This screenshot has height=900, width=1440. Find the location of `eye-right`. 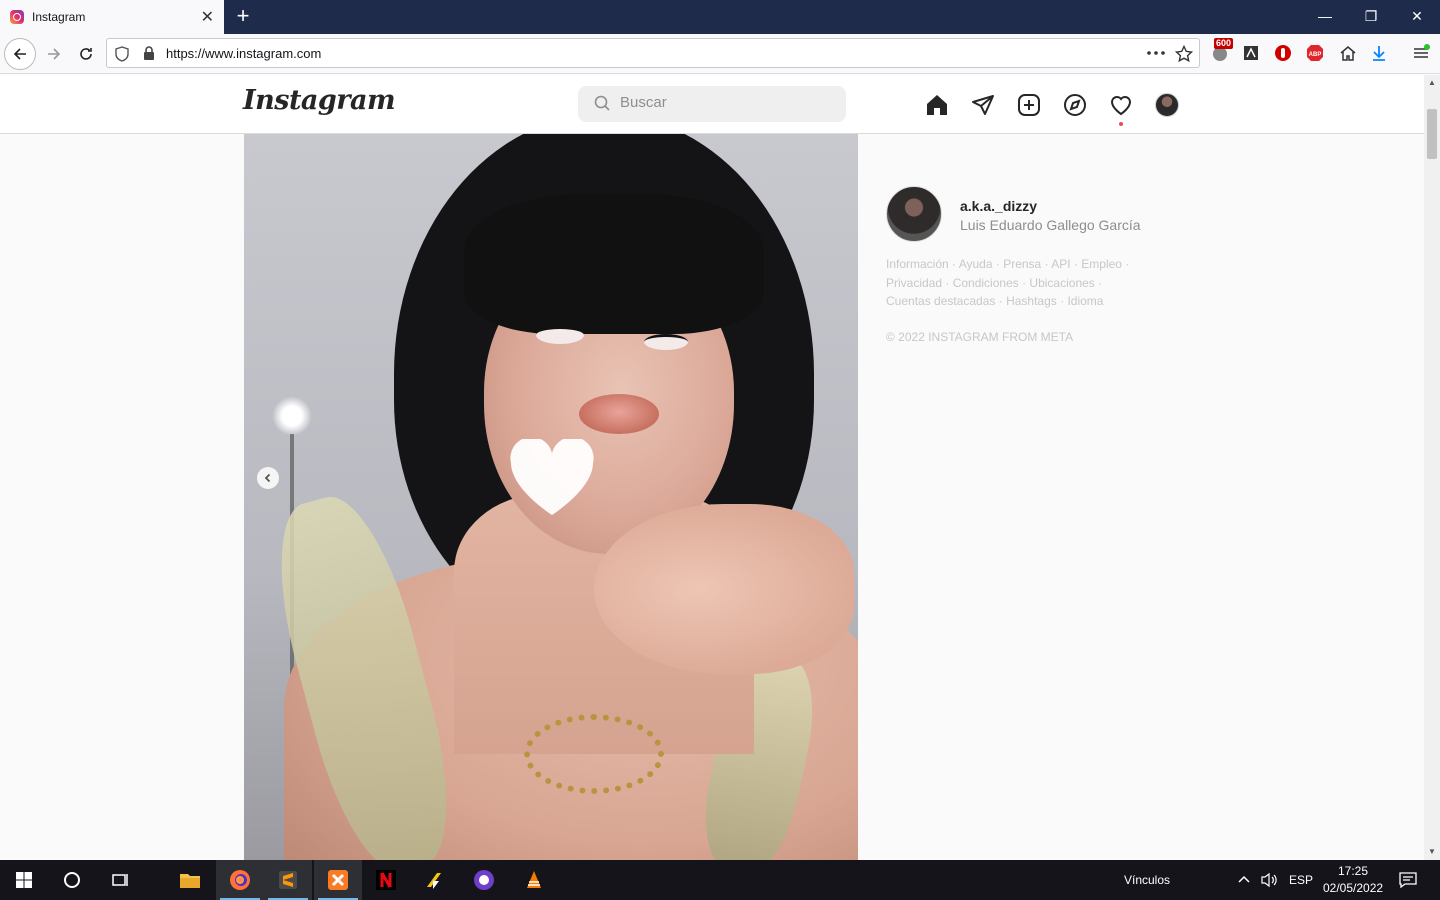

eye-right is located at coordinates (666, 342).